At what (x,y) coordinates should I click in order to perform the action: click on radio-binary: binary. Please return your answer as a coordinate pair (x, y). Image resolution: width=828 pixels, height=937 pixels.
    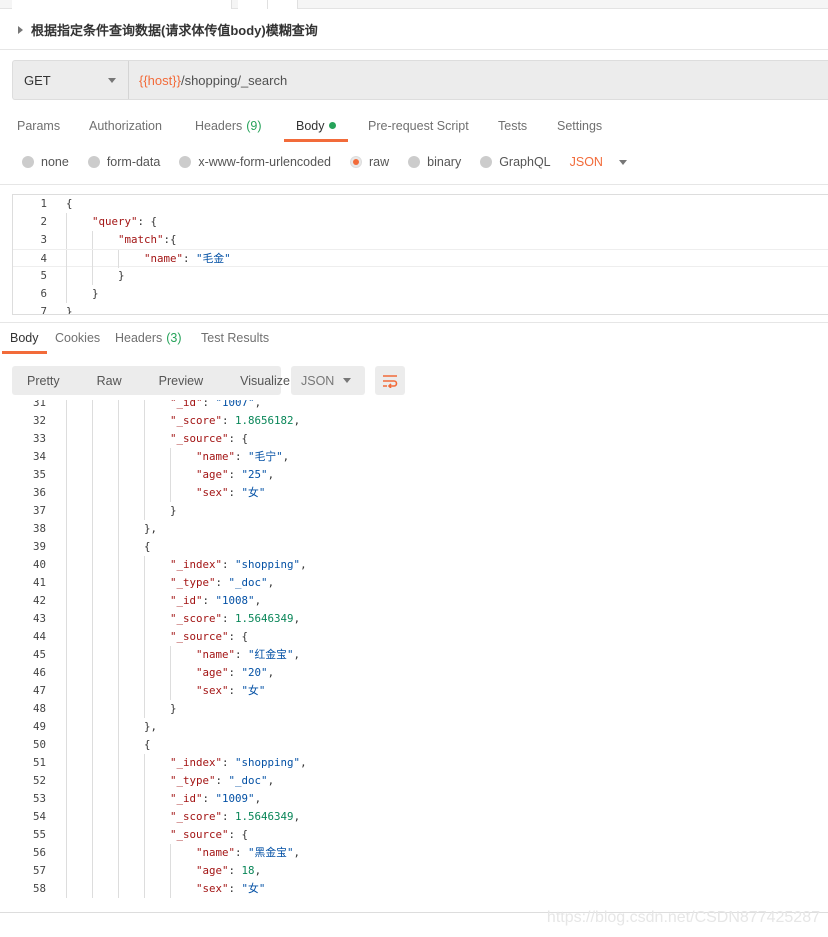
    Looking at the image, I should click on (434, 162).